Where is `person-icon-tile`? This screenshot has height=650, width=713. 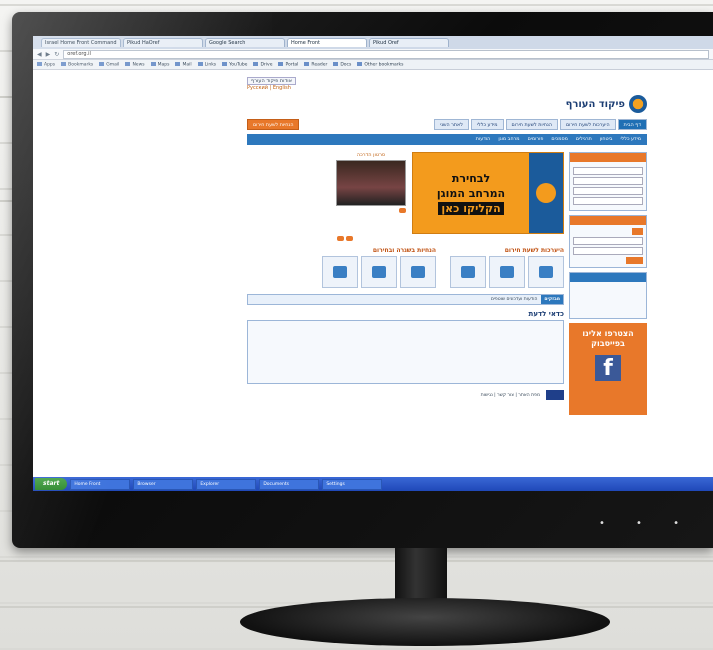
person-icon-tile is located at coordinates (379, 272).